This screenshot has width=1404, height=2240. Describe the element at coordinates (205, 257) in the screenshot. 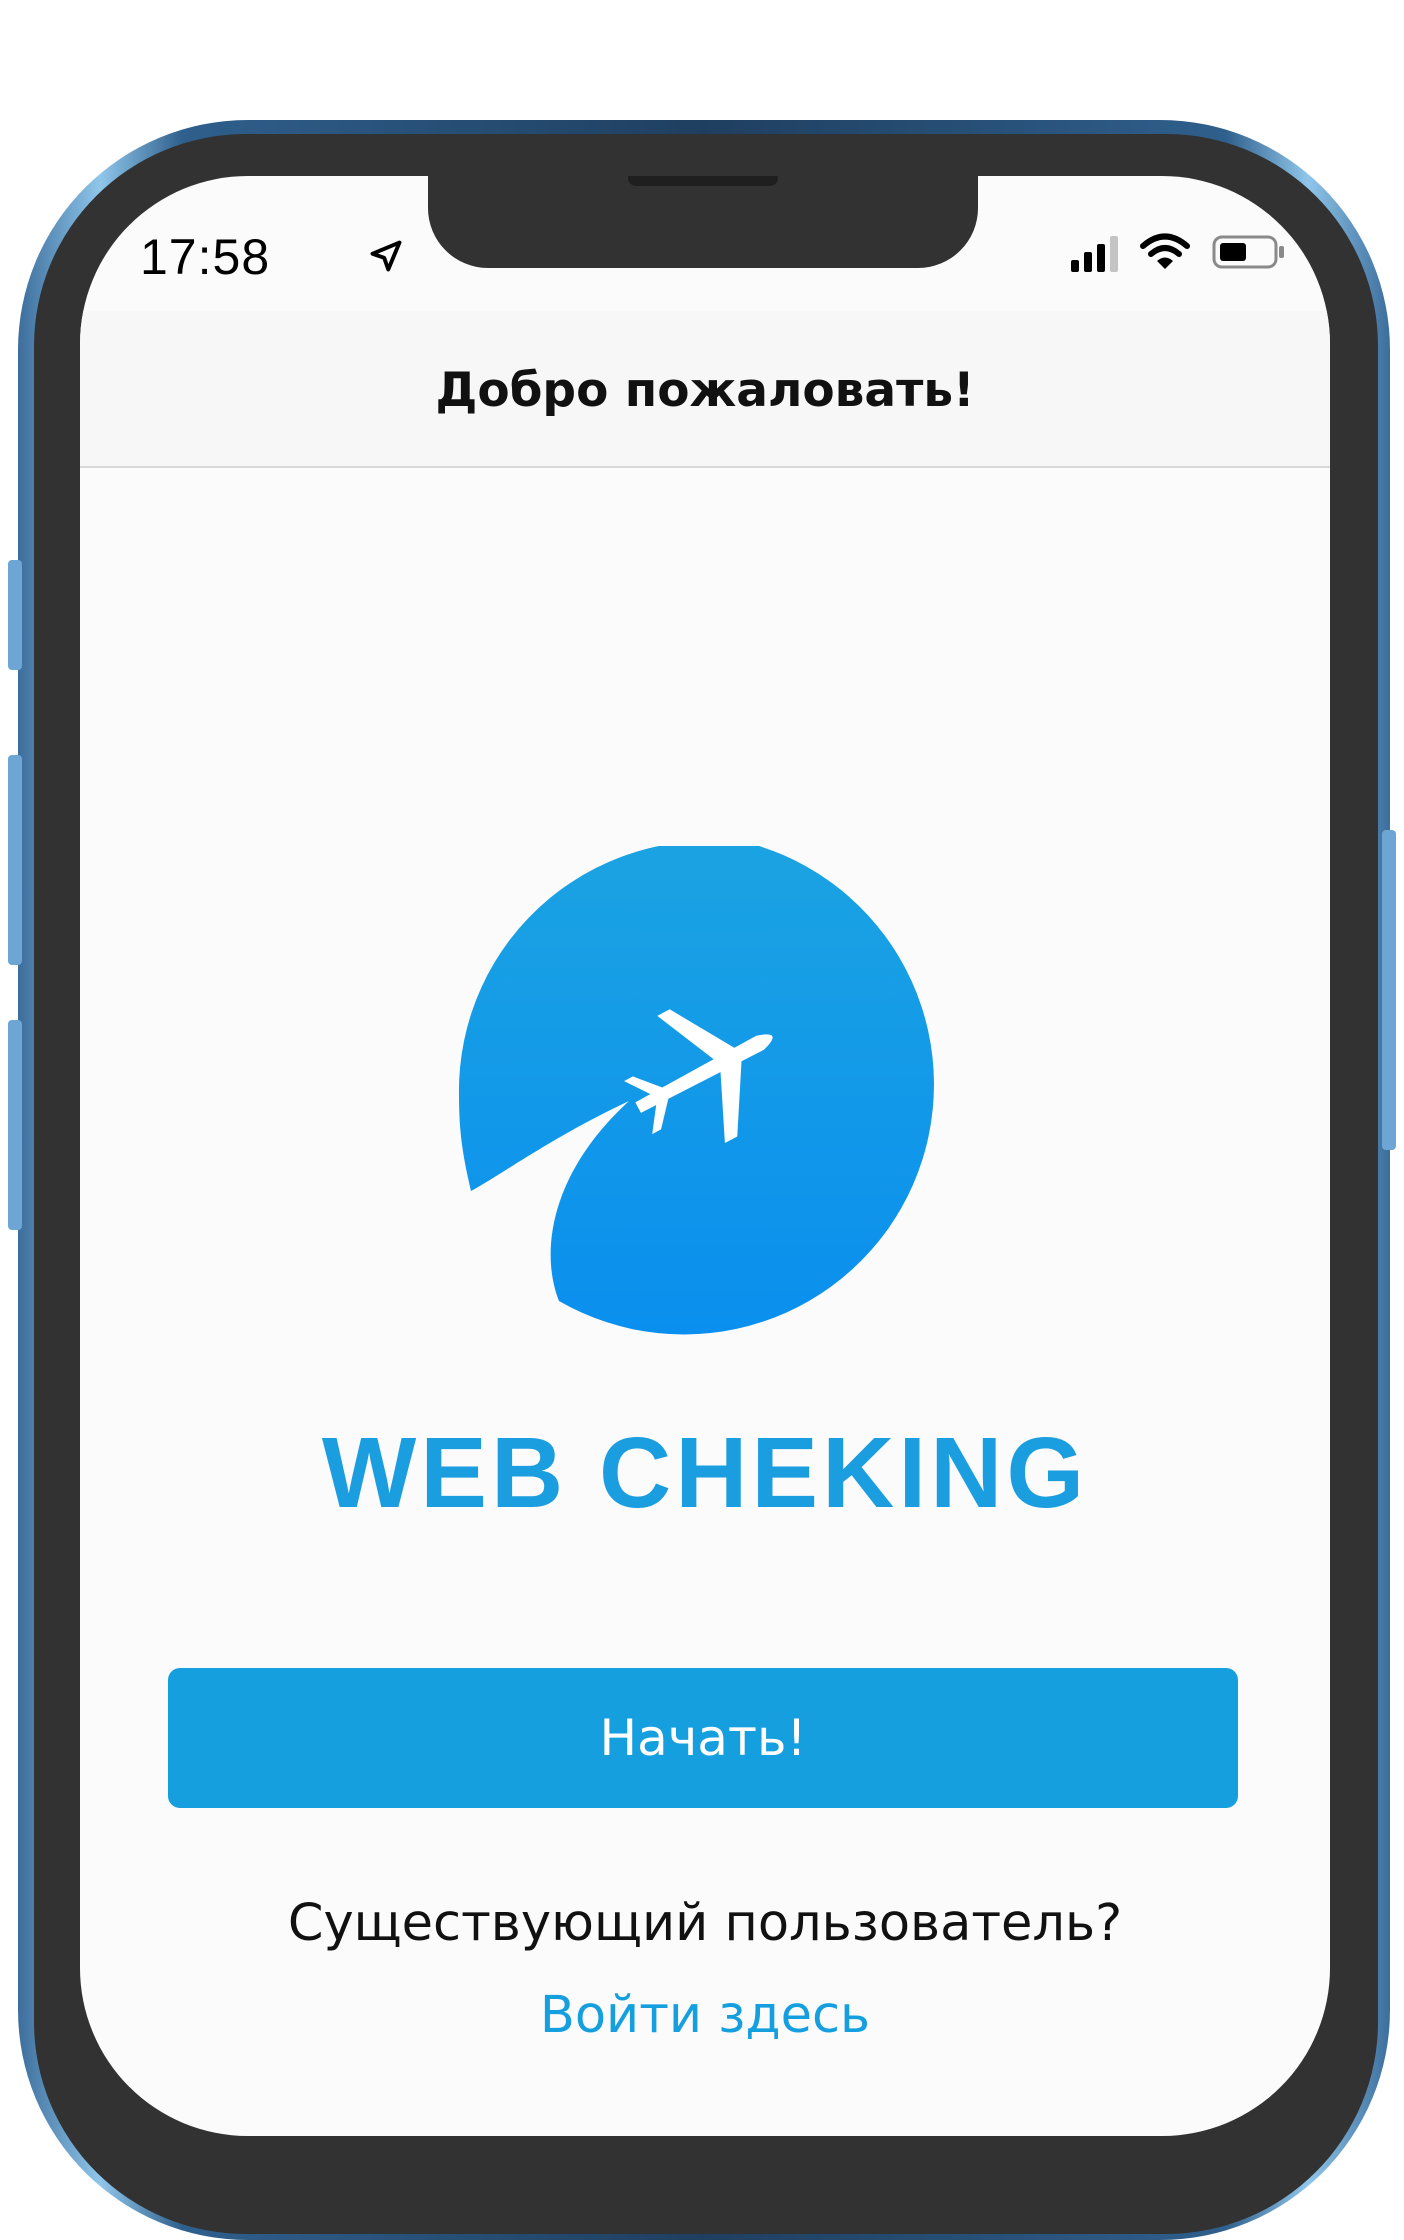

I see `status-time: 17:58` at that location.